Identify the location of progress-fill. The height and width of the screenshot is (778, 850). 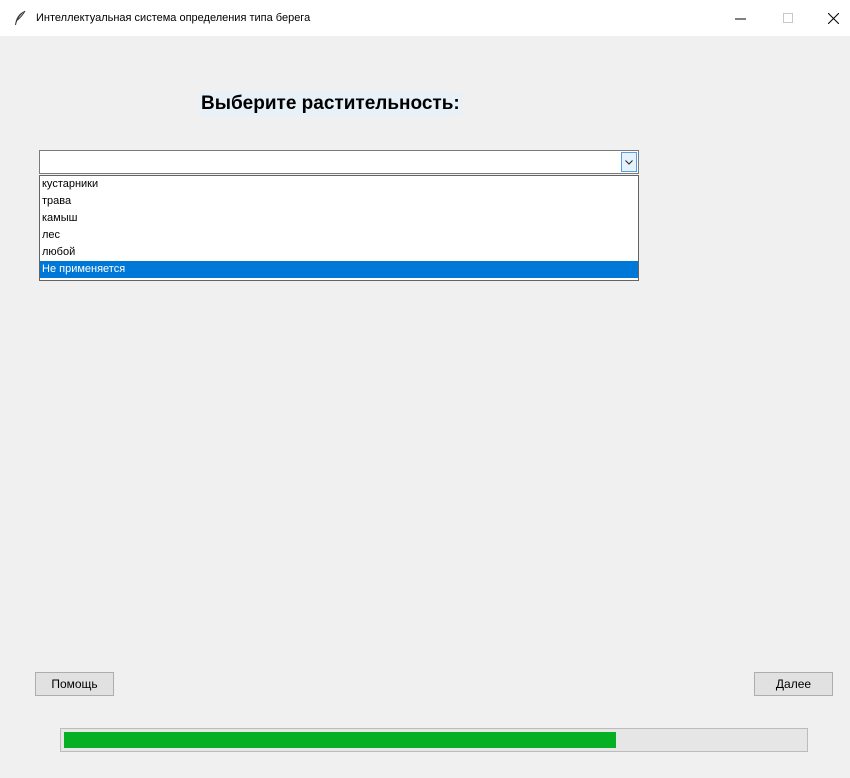
(340, 740).